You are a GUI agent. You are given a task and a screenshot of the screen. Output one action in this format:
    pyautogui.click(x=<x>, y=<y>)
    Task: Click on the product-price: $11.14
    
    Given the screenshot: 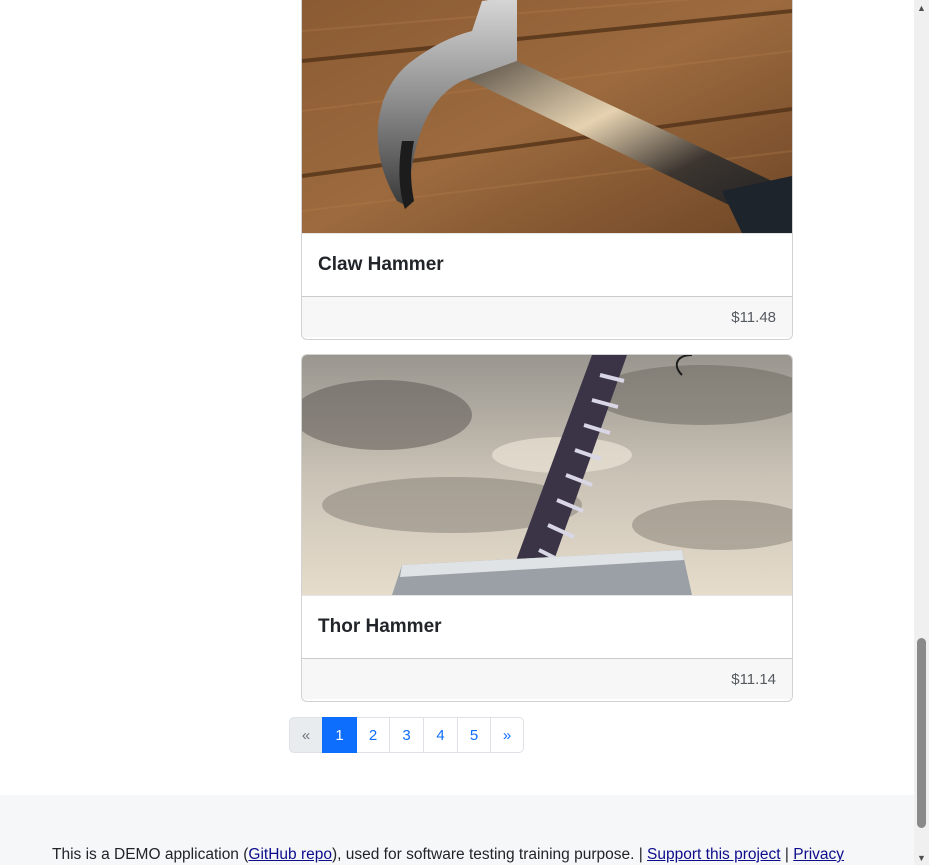 What is the action you would take?
    pyautogui.click(x=753, y=679)
    